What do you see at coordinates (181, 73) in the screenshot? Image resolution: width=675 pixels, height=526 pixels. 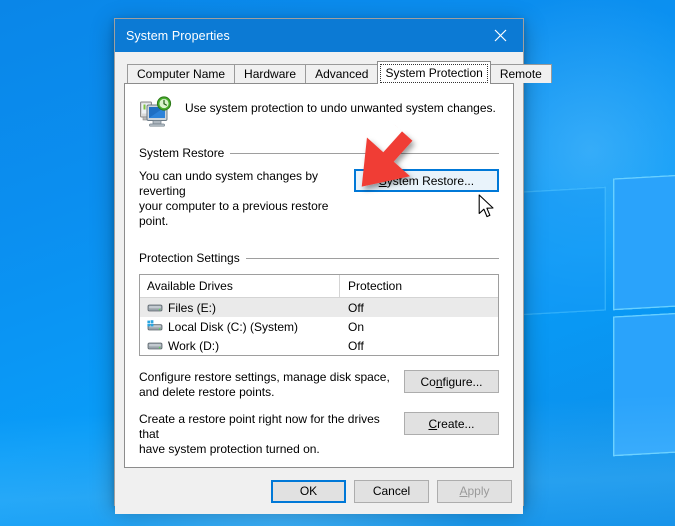 I see `tab-computer-name: Computer Name` at bounding box center [181, 73].